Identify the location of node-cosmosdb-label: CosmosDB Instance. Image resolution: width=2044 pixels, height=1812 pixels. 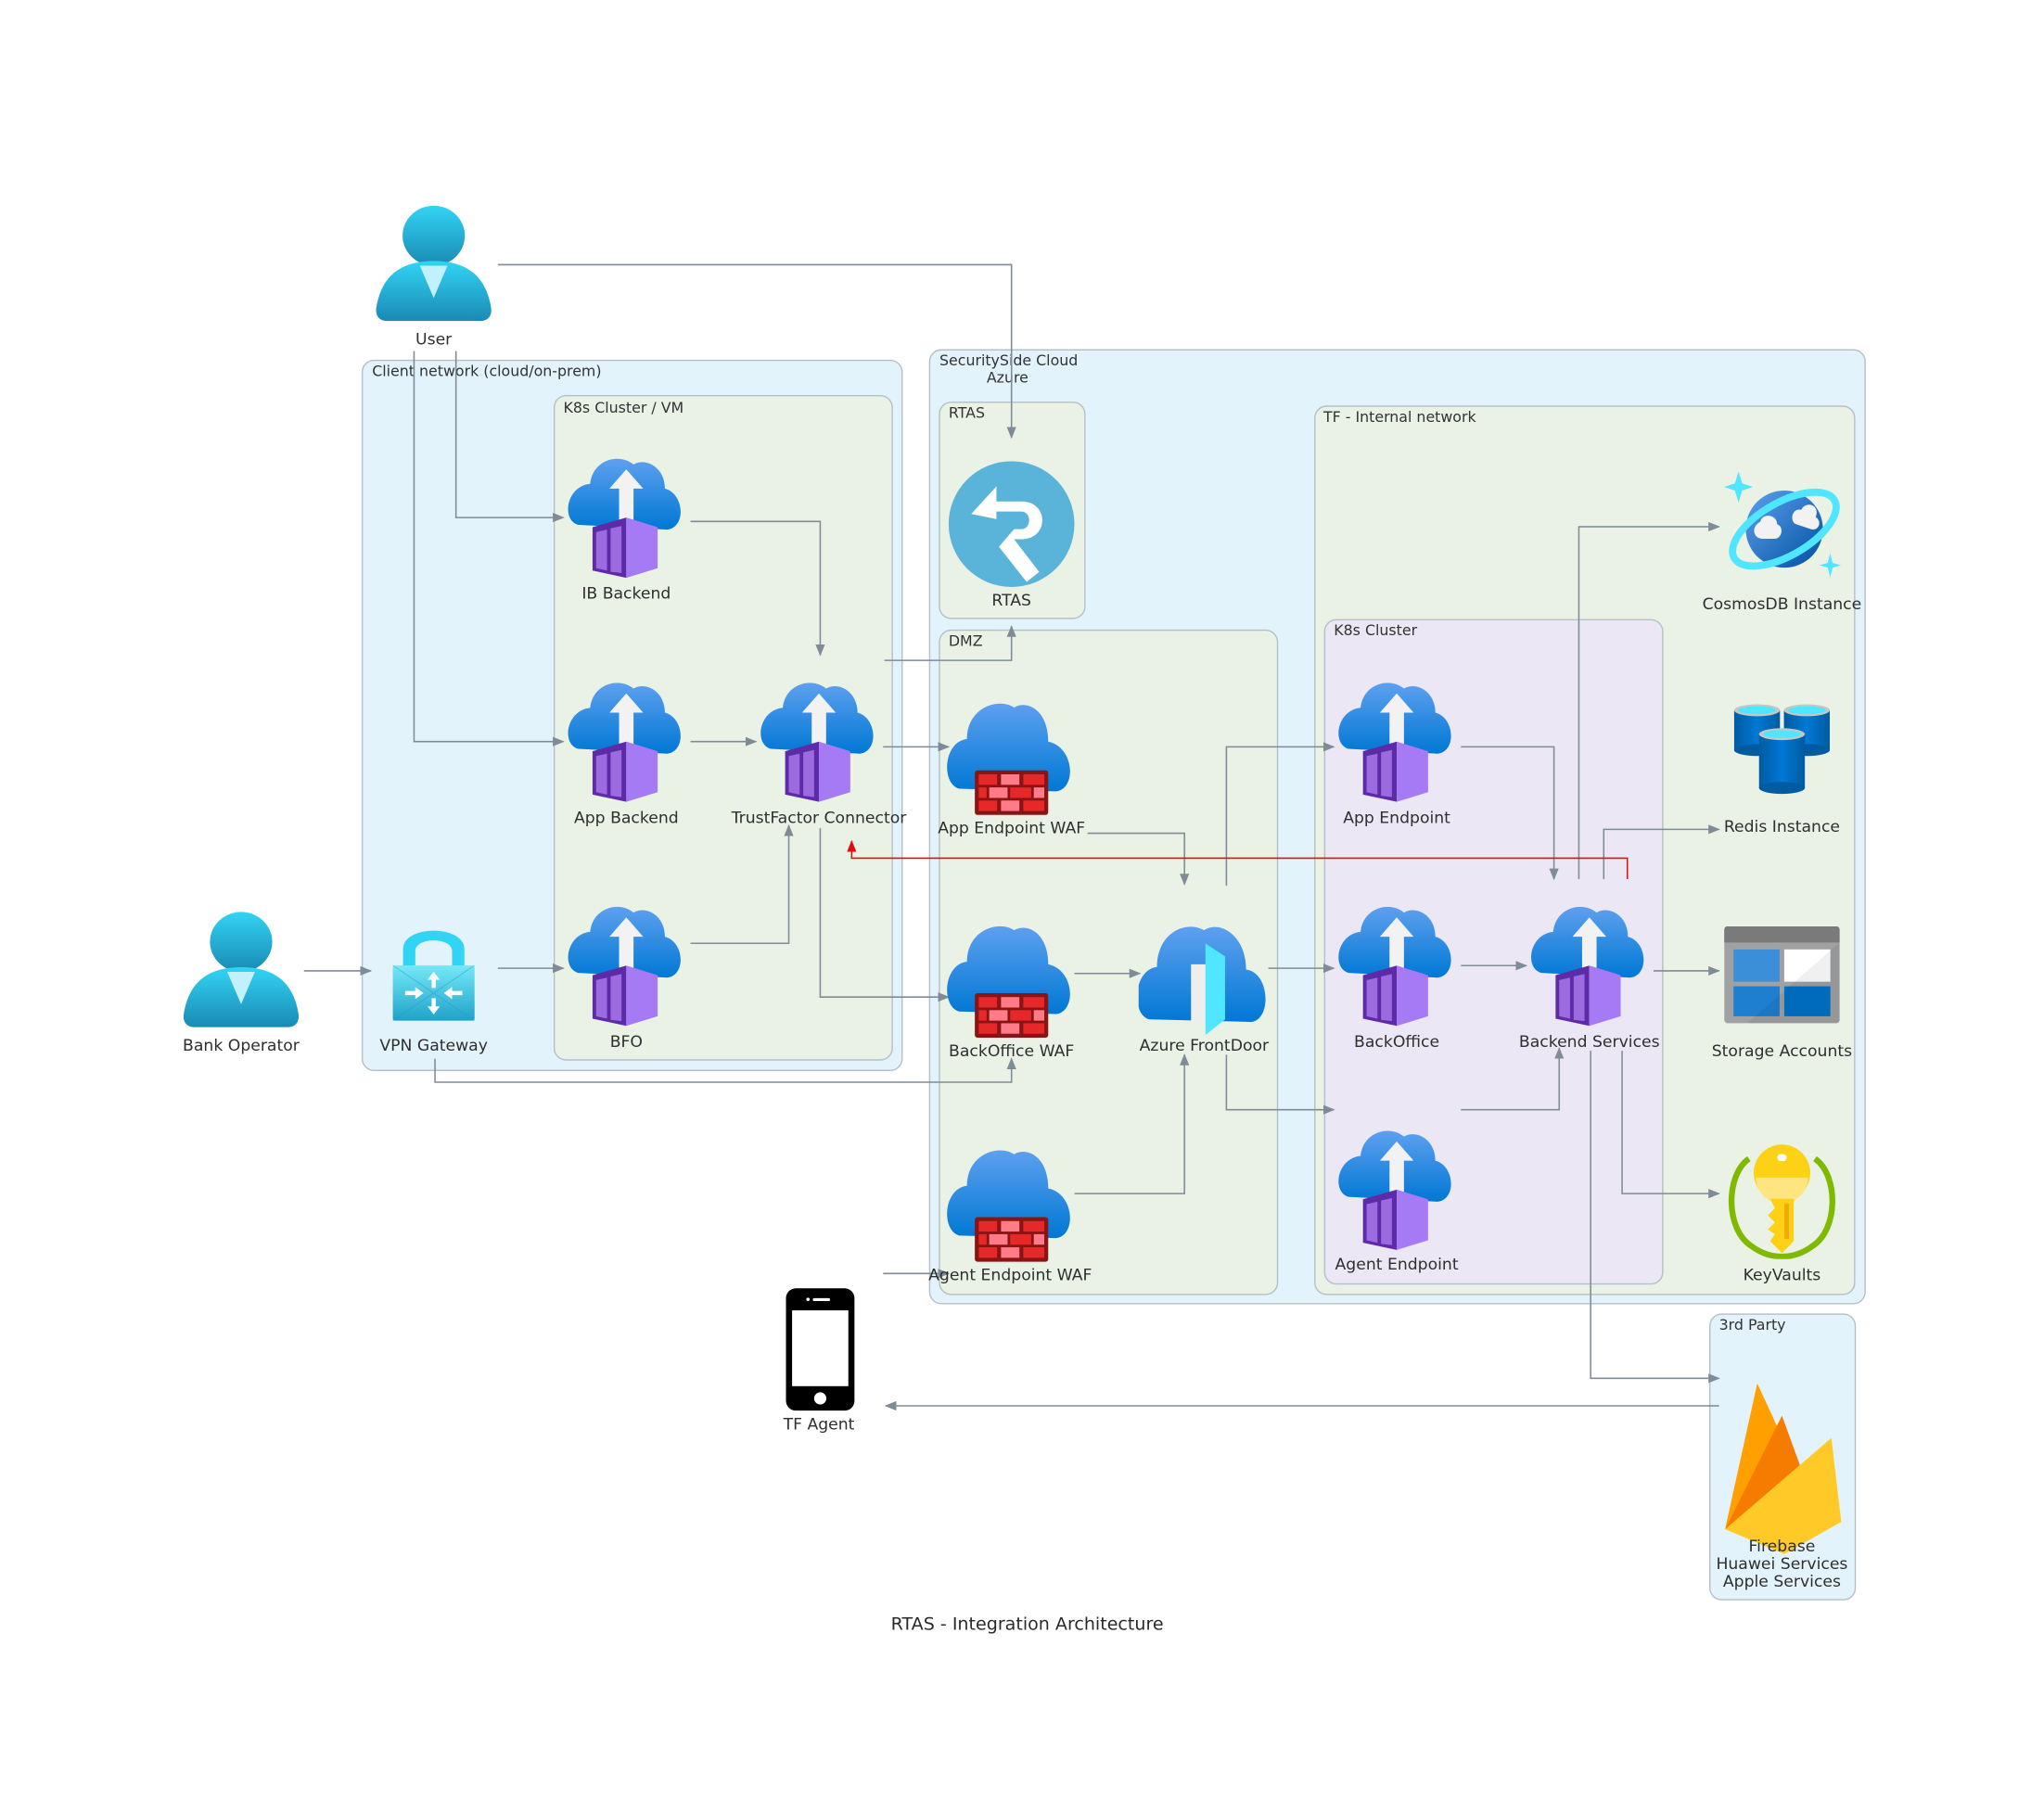
(1782, 604).